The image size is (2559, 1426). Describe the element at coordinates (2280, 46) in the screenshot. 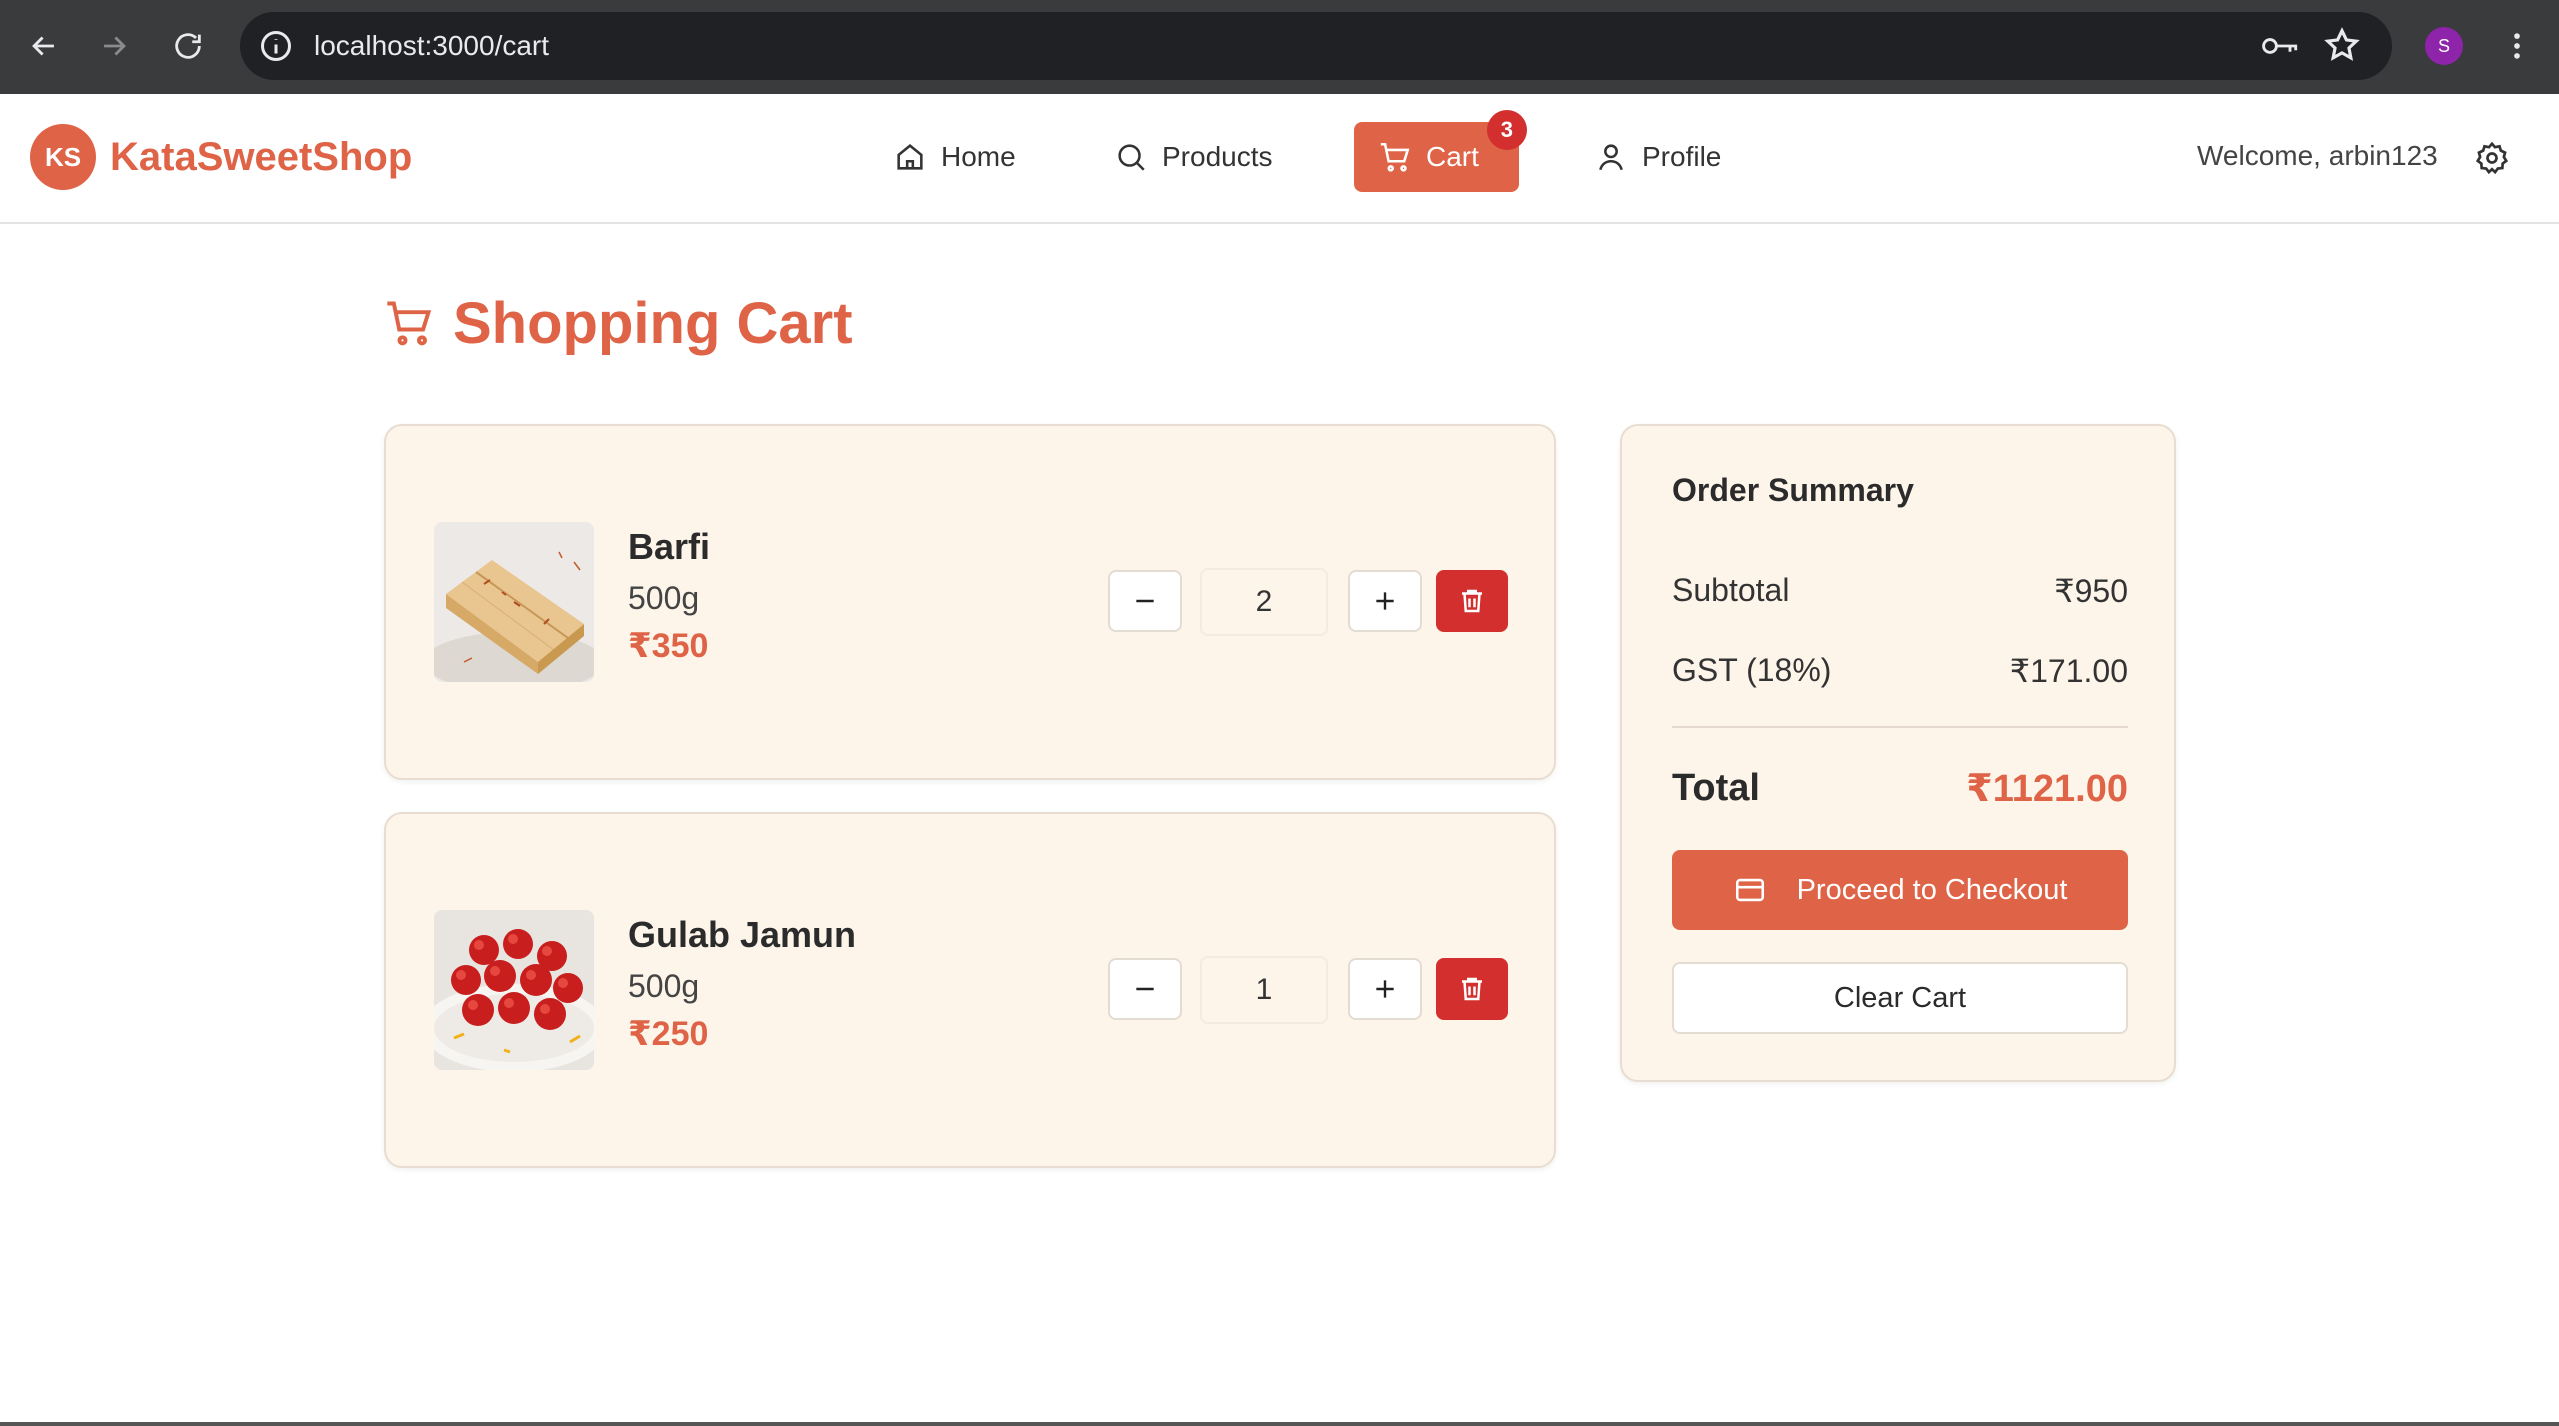

I see `key-icon` at that location.